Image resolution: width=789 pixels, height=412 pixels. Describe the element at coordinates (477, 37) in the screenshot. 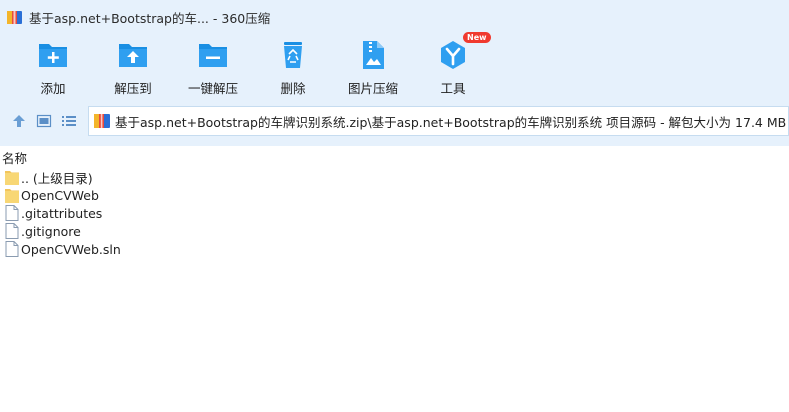

I see `new-badge: New` at that location.